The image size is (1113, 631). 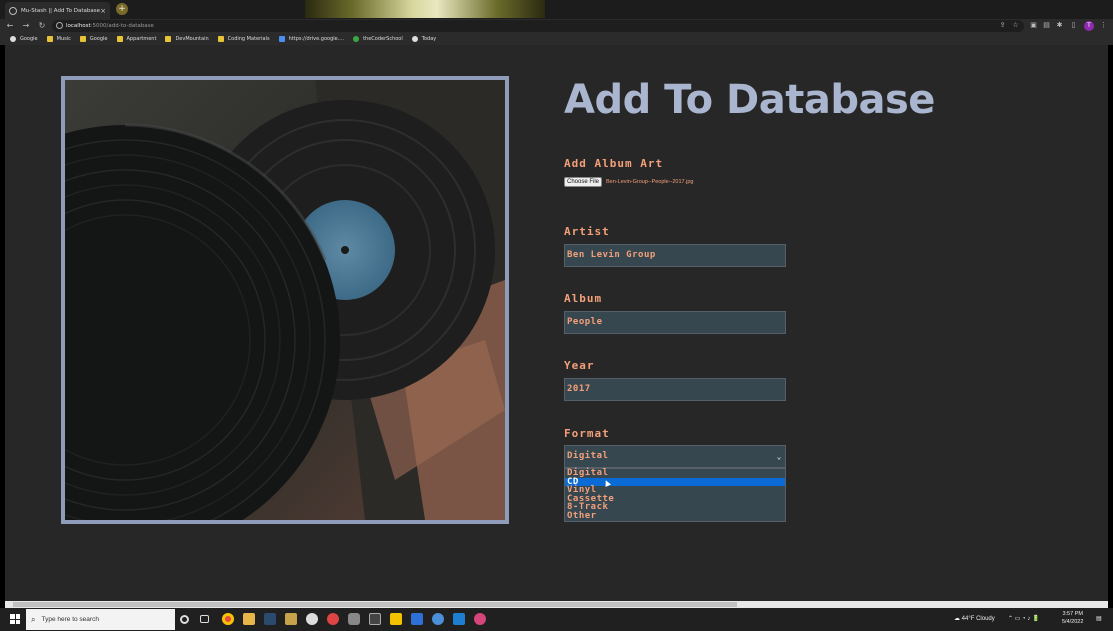 What do you see at coordinates (141, 39) in the screenshot?
I see `bookmark-label: Appartment` at bounding box center [141, 39].